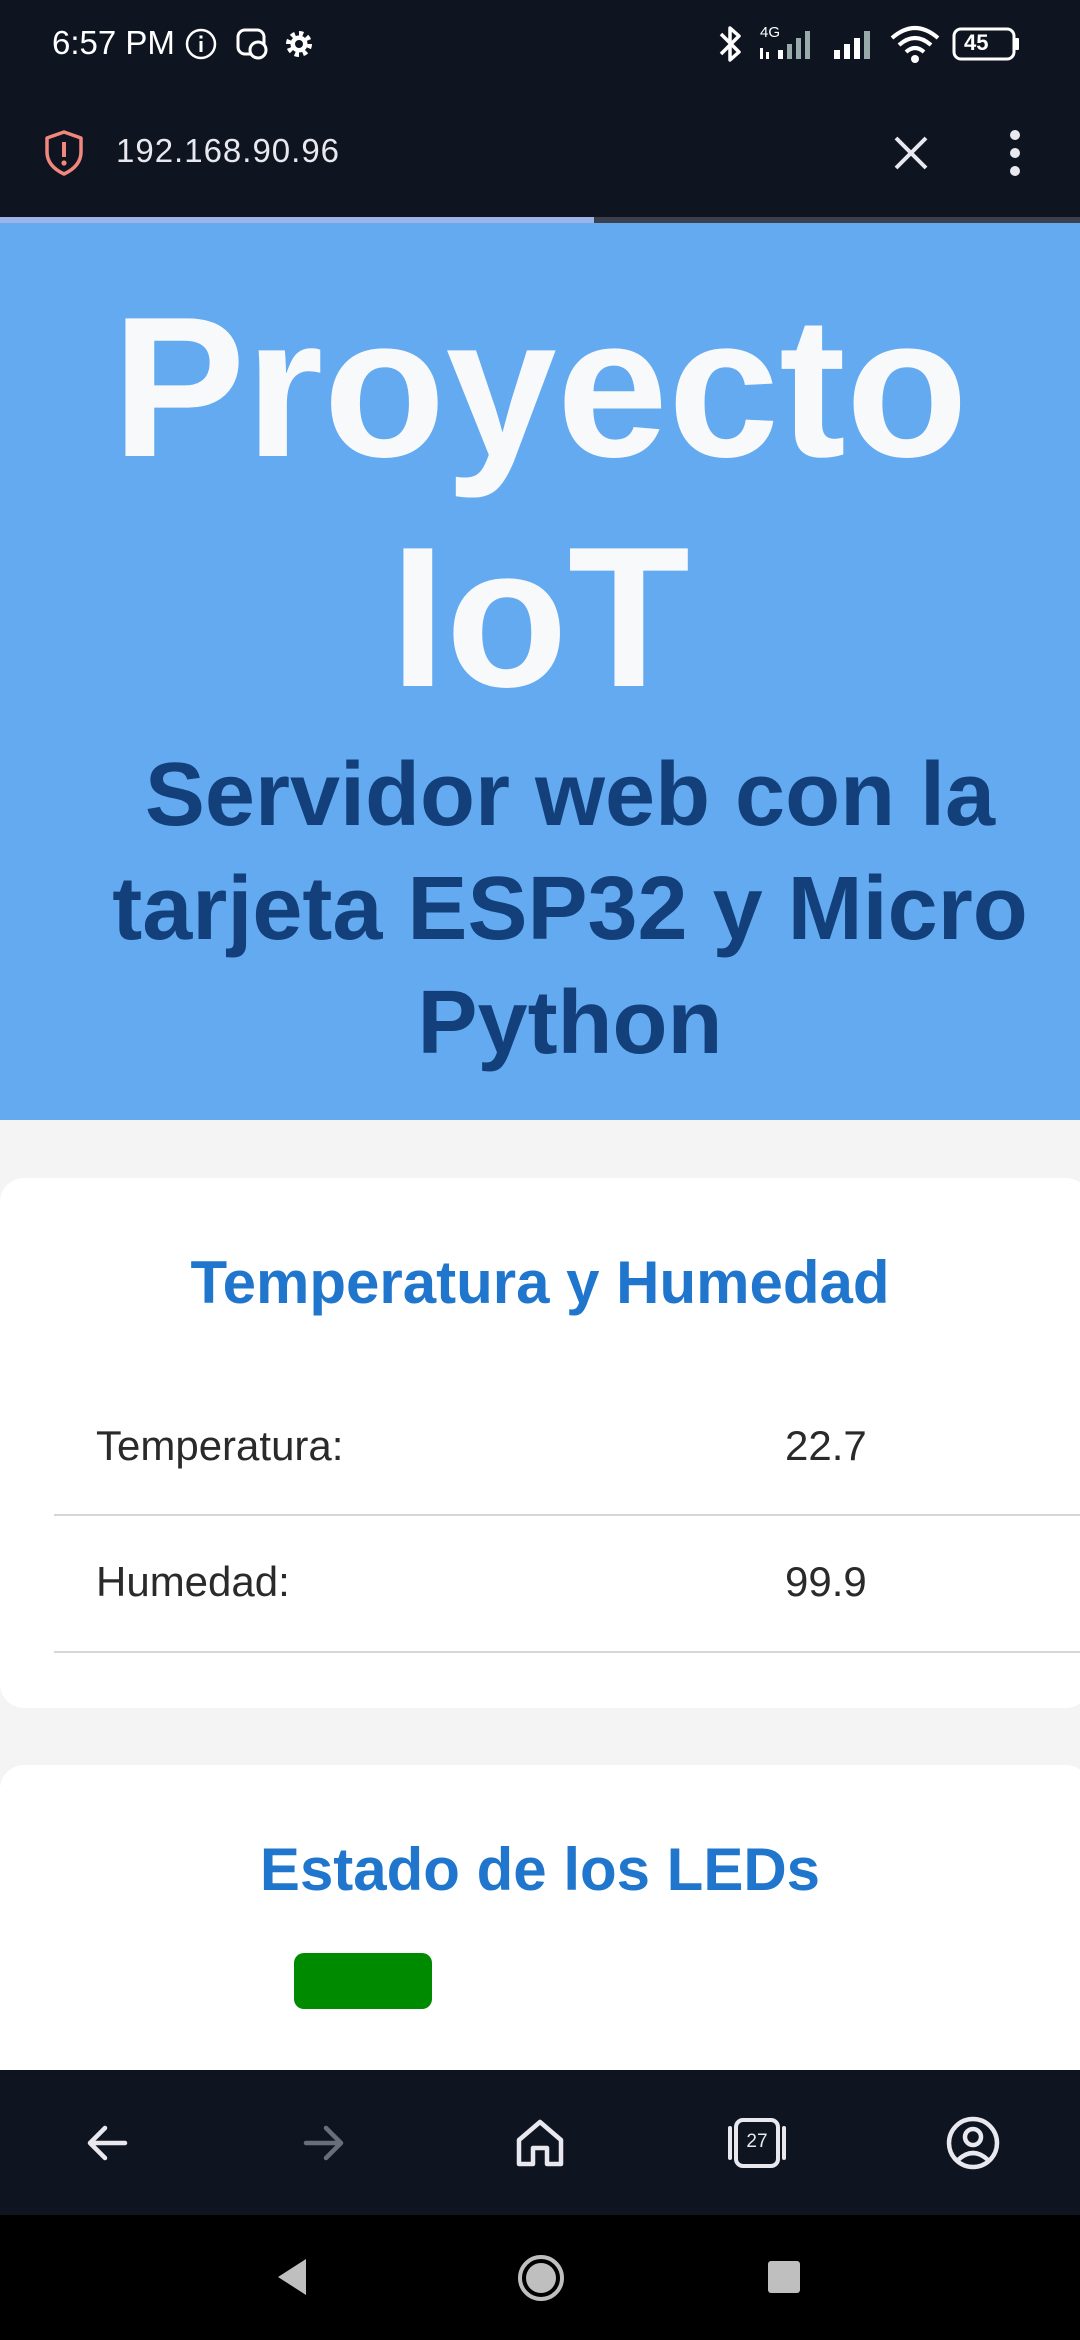  Describe the element at coordinates (363, 1981) in the screenshot. I see `led-status-indicator` at that location.